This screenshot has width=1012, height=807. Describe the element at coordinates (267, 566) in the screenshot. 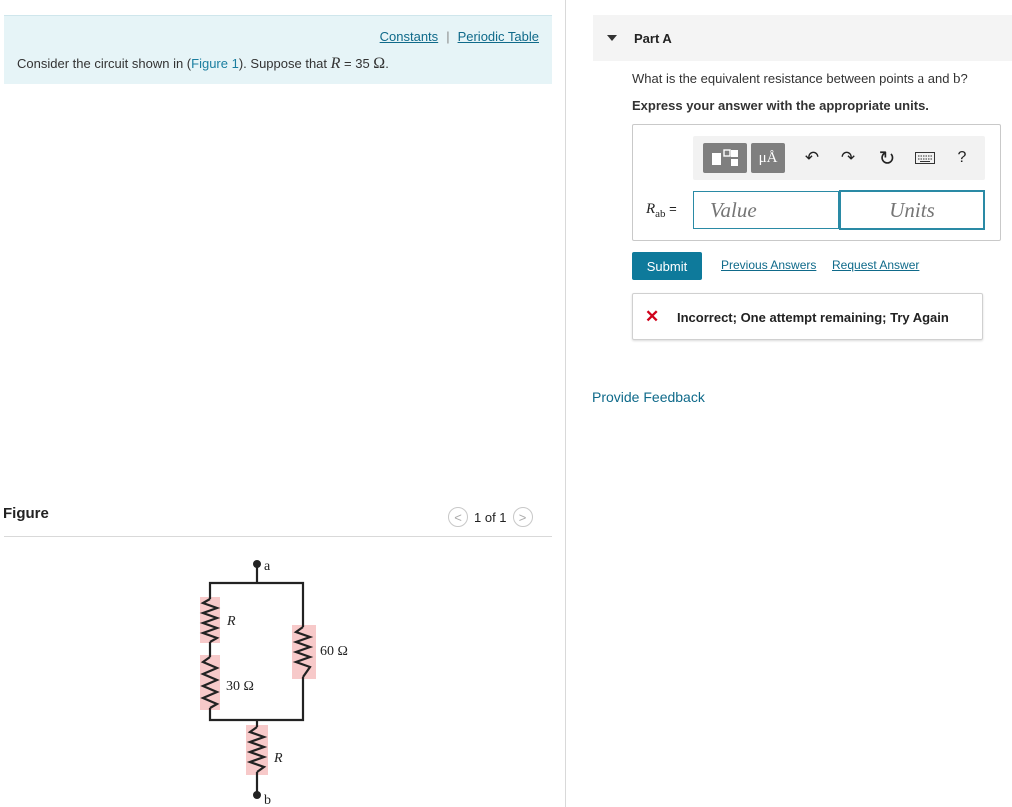

I see `label-node-a: a` at that location.